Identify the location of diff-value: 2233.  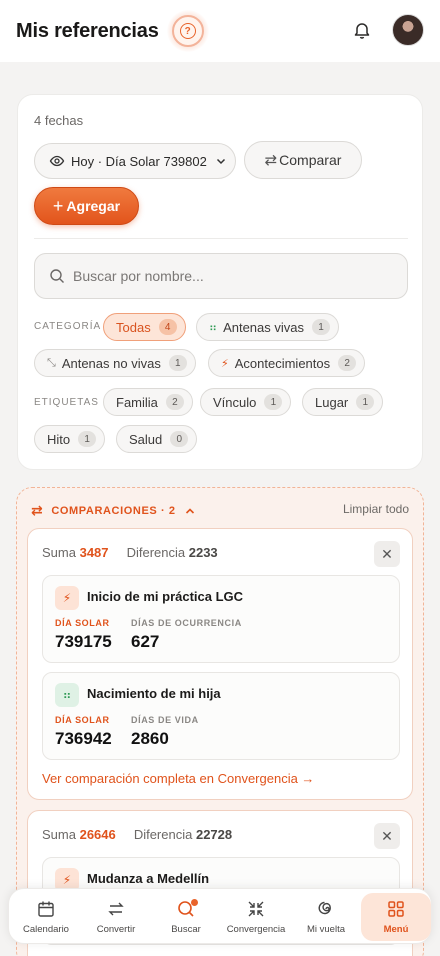
(203, 552).